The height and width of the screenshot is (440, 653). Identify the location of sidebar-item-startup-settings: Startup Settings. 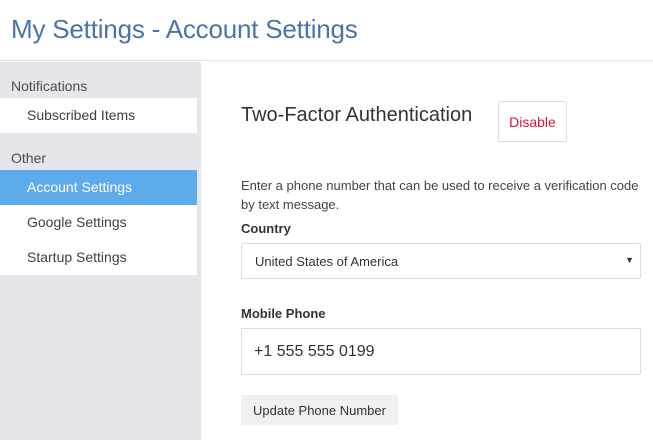
(98, 257).